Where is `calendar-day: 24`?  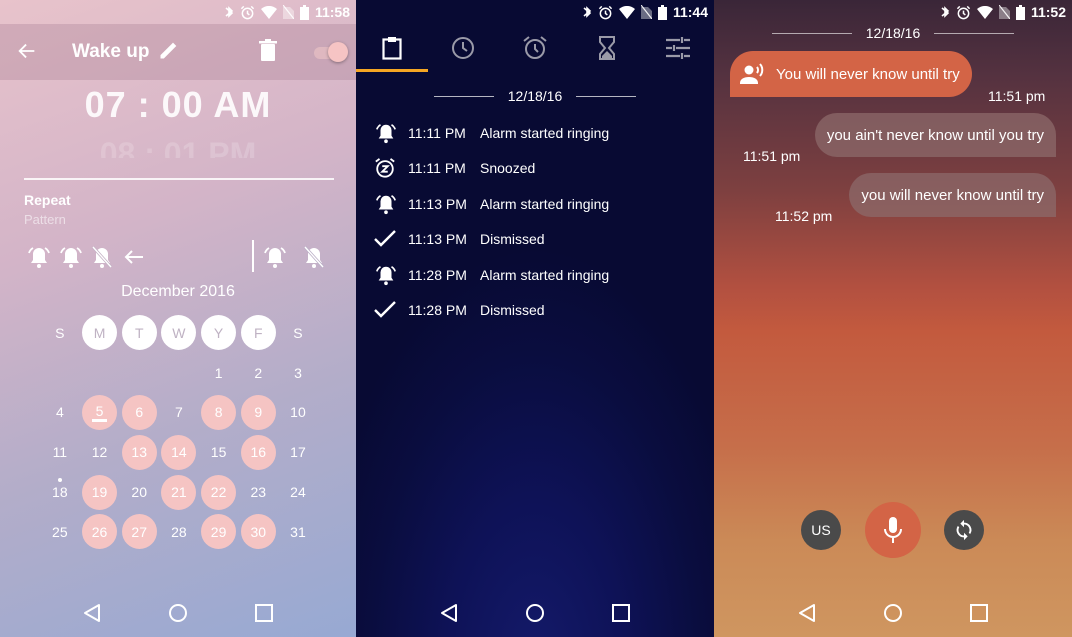
calendar-day: 24 is located at coordinates (298, 492).